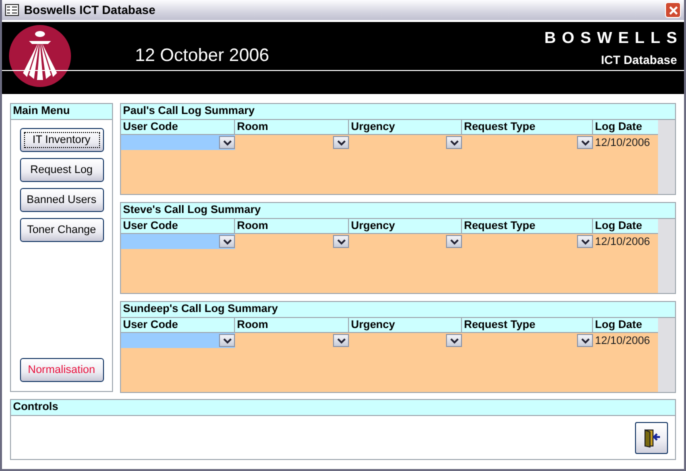 This screenshot has height=471, width=686. What do you see at coordinates (398, 112) in the screenshot?
I see `panel-title: Paul's Call Log Summary` at bounding box center [398, 112].